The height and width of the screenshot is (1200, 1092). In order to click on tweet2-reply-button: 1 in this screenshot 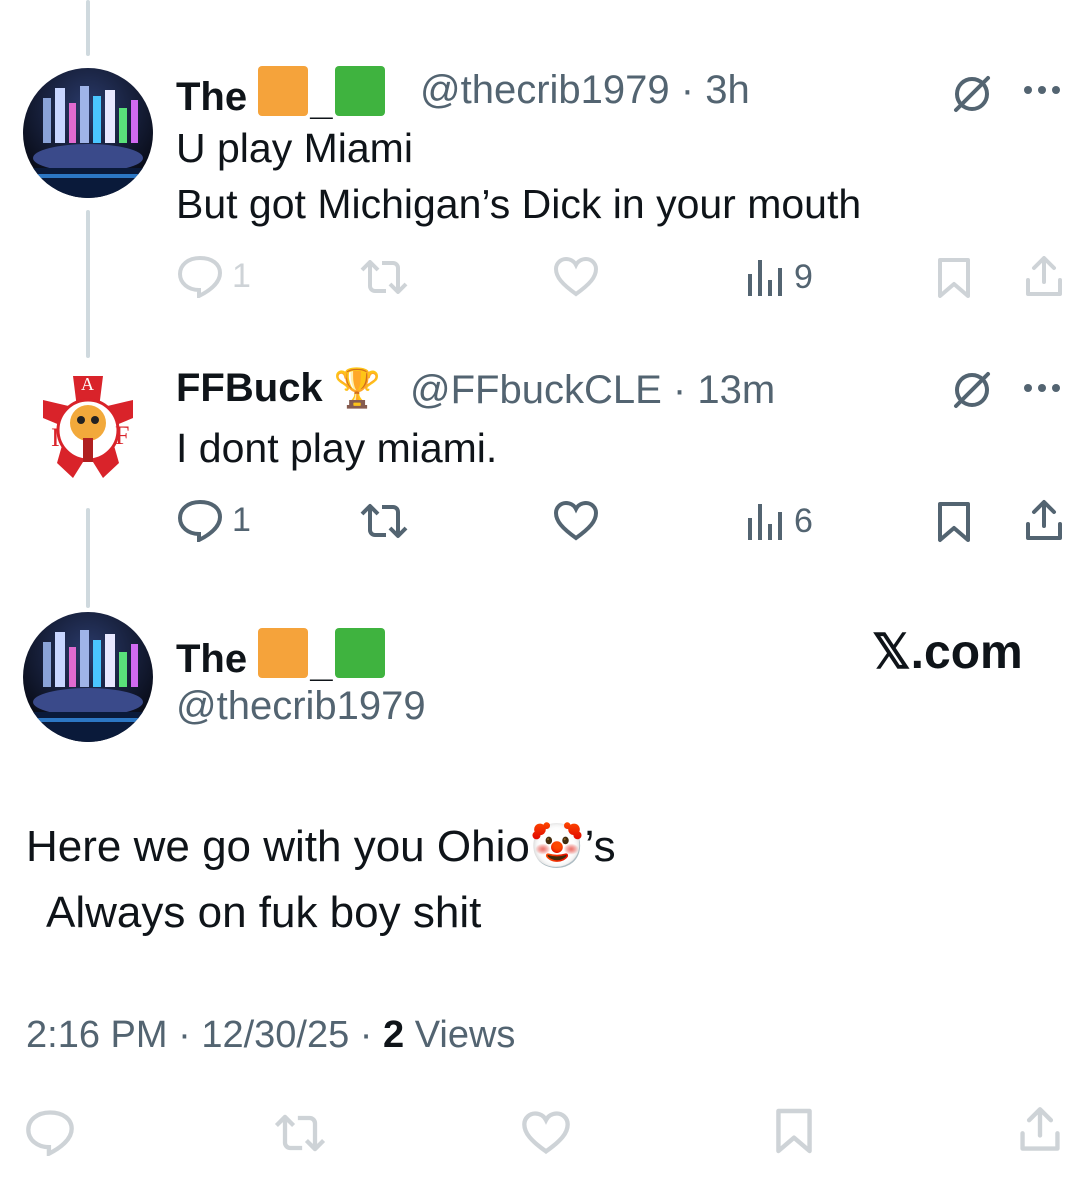, I will do `click(213, 520)`.